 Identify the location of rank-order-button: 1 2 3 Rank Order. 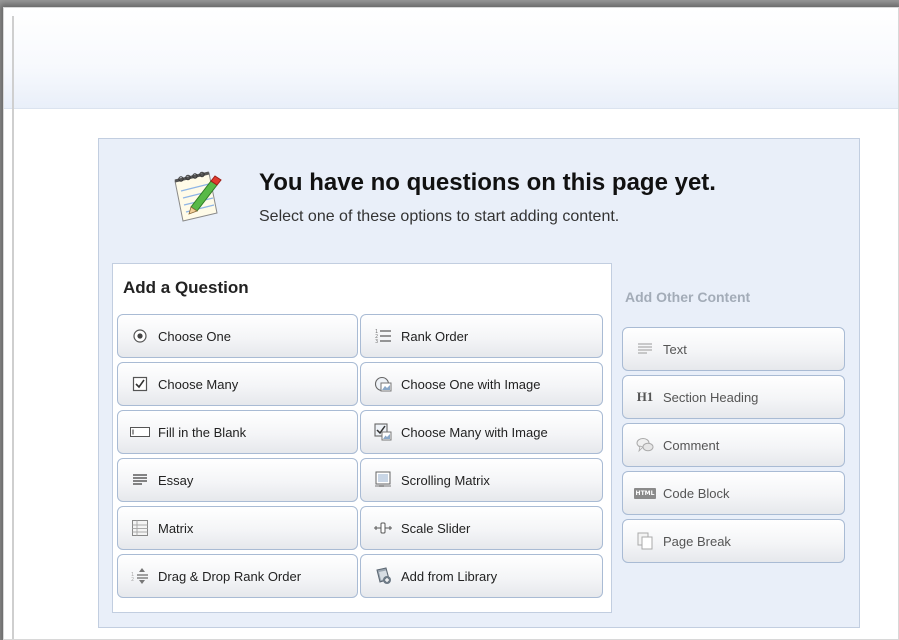
(481, 336).